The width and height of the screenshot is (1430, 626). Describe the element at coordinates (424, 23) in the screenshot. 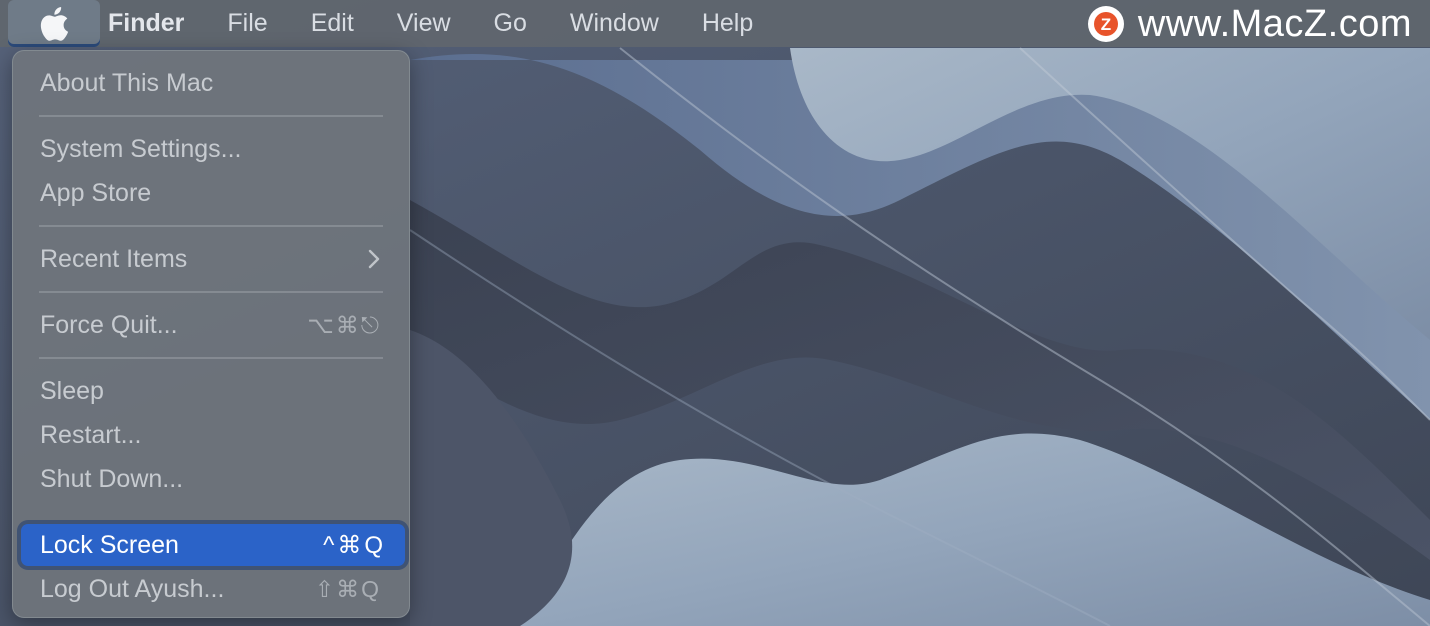

I see `menubar-view: View` at that location.